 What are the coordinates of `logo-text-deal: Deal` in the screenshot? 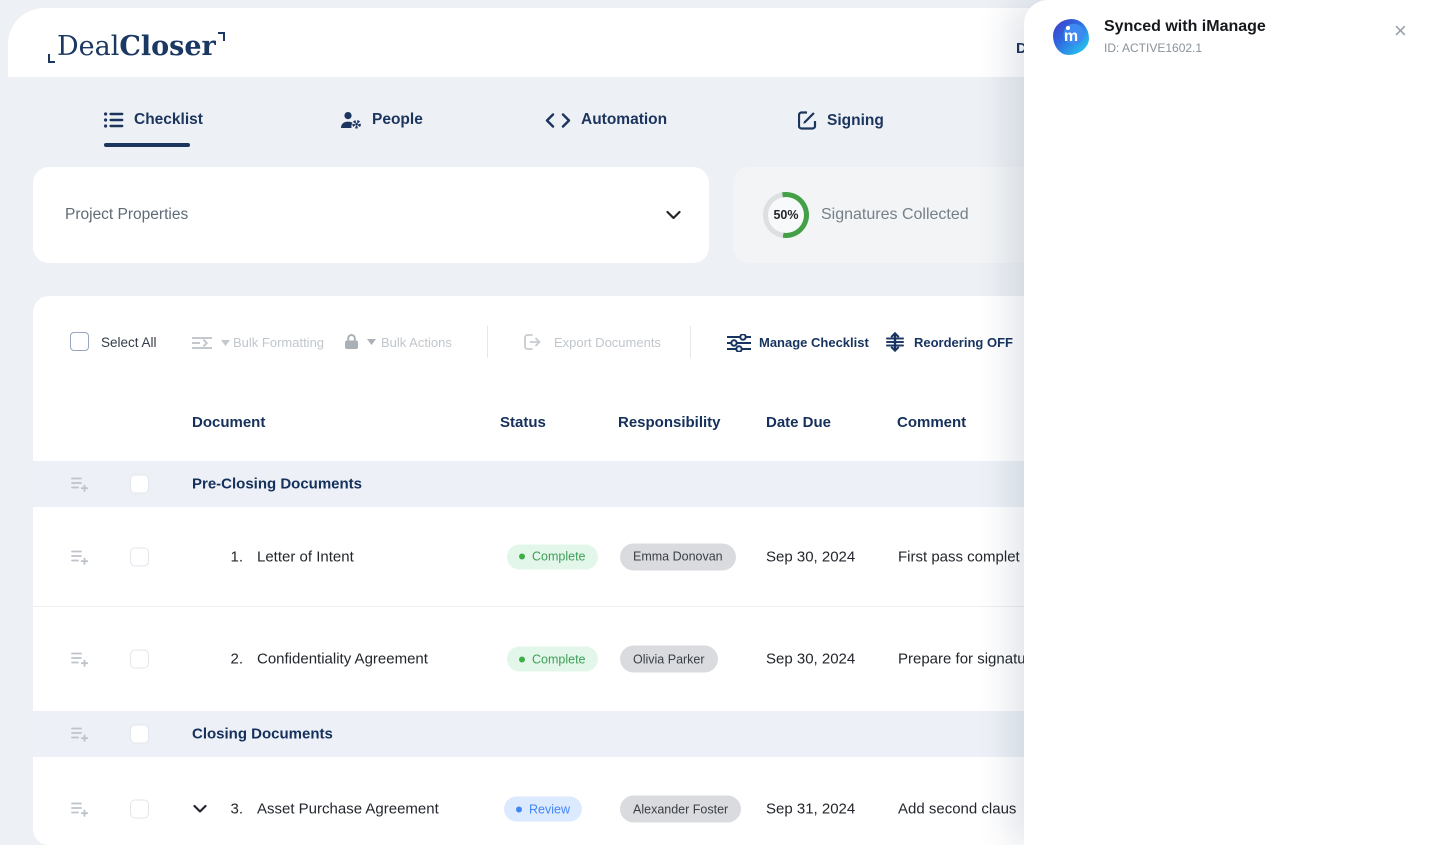 It's located at (88, 46).